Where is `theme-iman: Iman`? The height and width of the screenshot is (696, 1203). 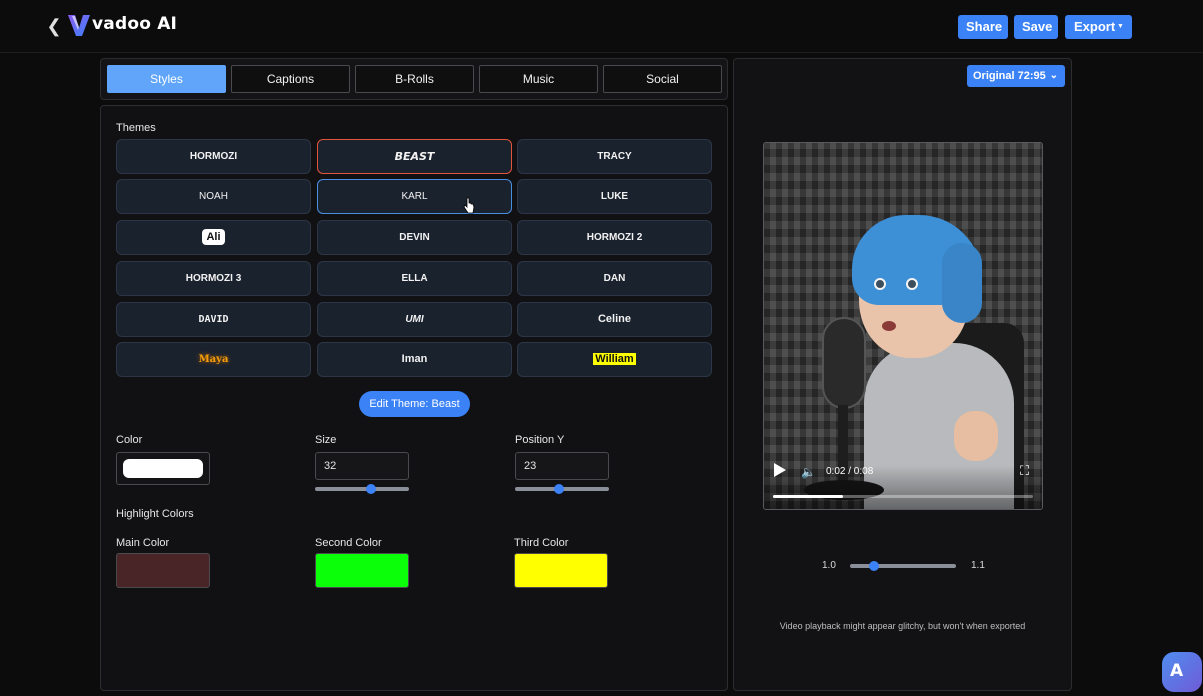
theme-iman: Iman is located at coordinates (414, 359).